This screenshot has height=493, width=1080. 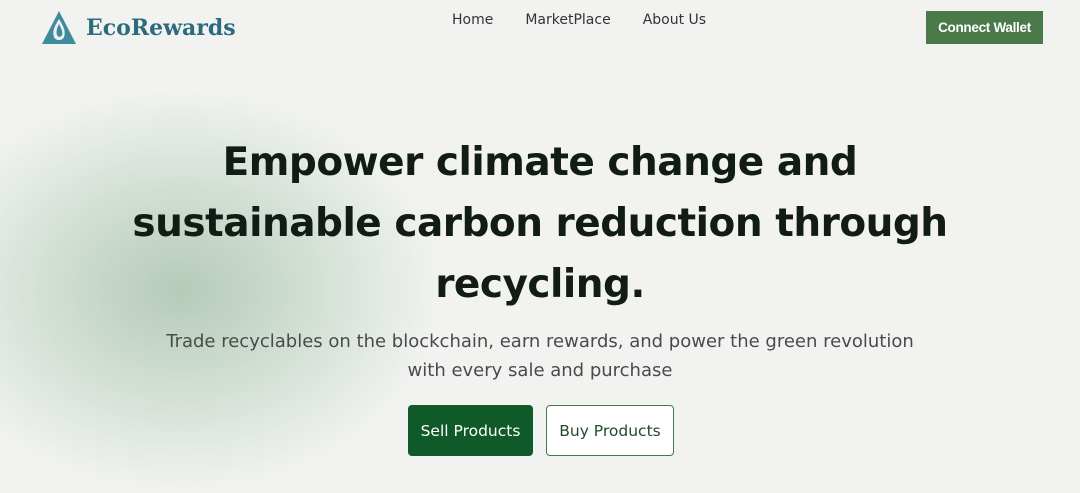 I want to click on hero-title-line: sustainable carbon reduction through, so click(x=540, y=223).